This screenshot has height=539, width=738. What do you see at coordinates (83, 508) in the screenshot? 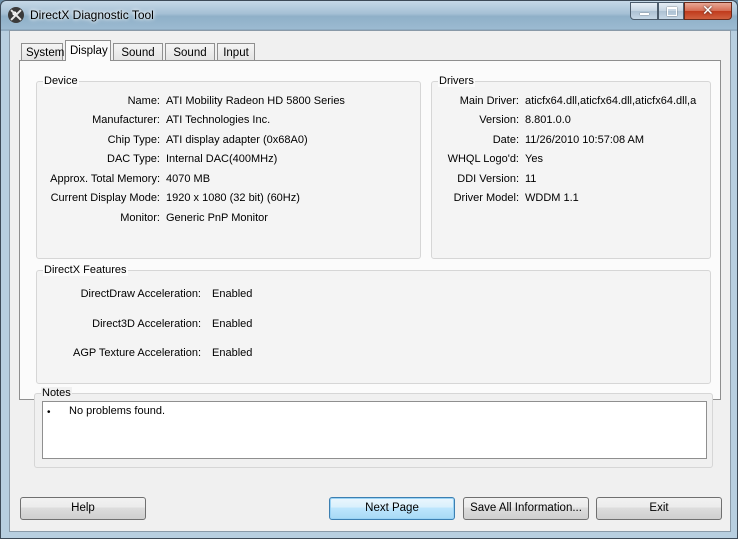
I see `help-button: Help` at bounding box center [83, 508].